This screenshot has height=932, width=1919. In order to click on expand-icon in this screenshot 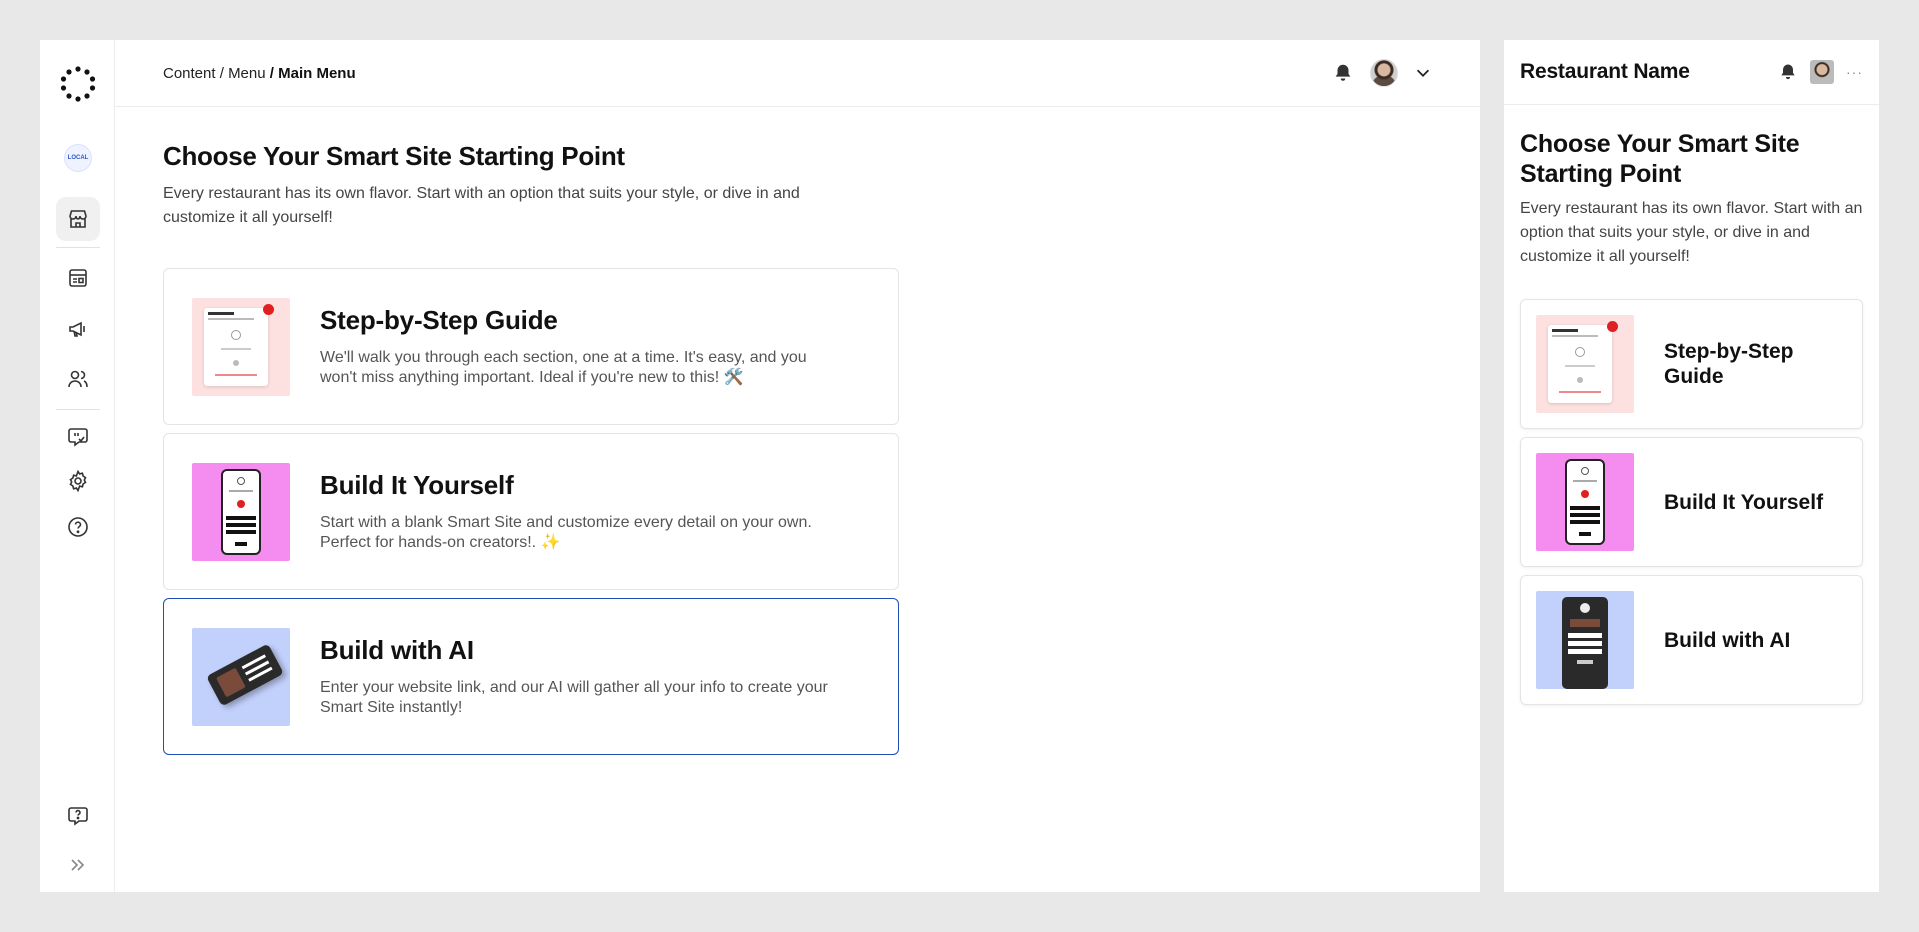, I will do `click(78, 865)`.